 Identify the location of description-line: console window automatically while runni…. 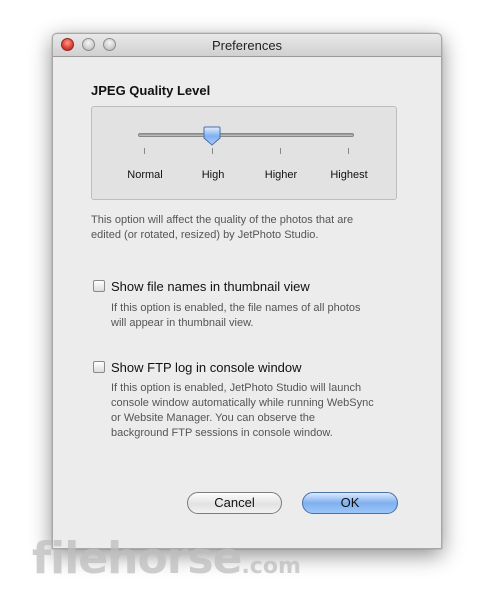
(242, 403).